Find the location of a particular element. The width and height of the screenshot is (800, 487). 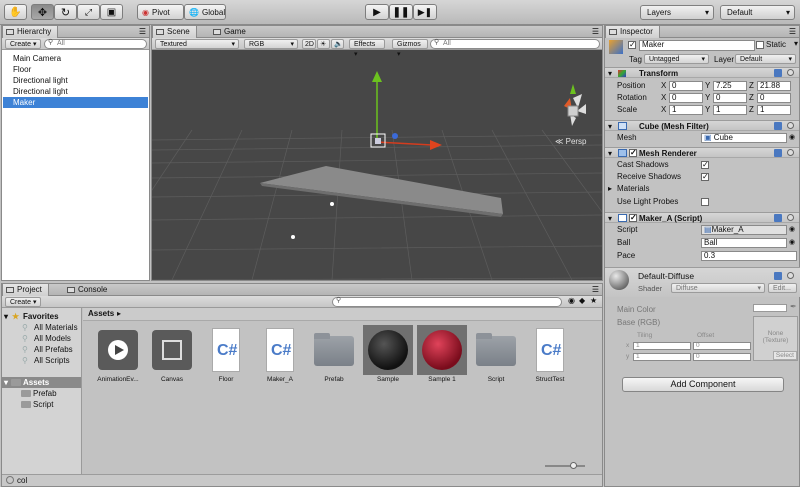

camera-icon is located at coordinates (293, 237).